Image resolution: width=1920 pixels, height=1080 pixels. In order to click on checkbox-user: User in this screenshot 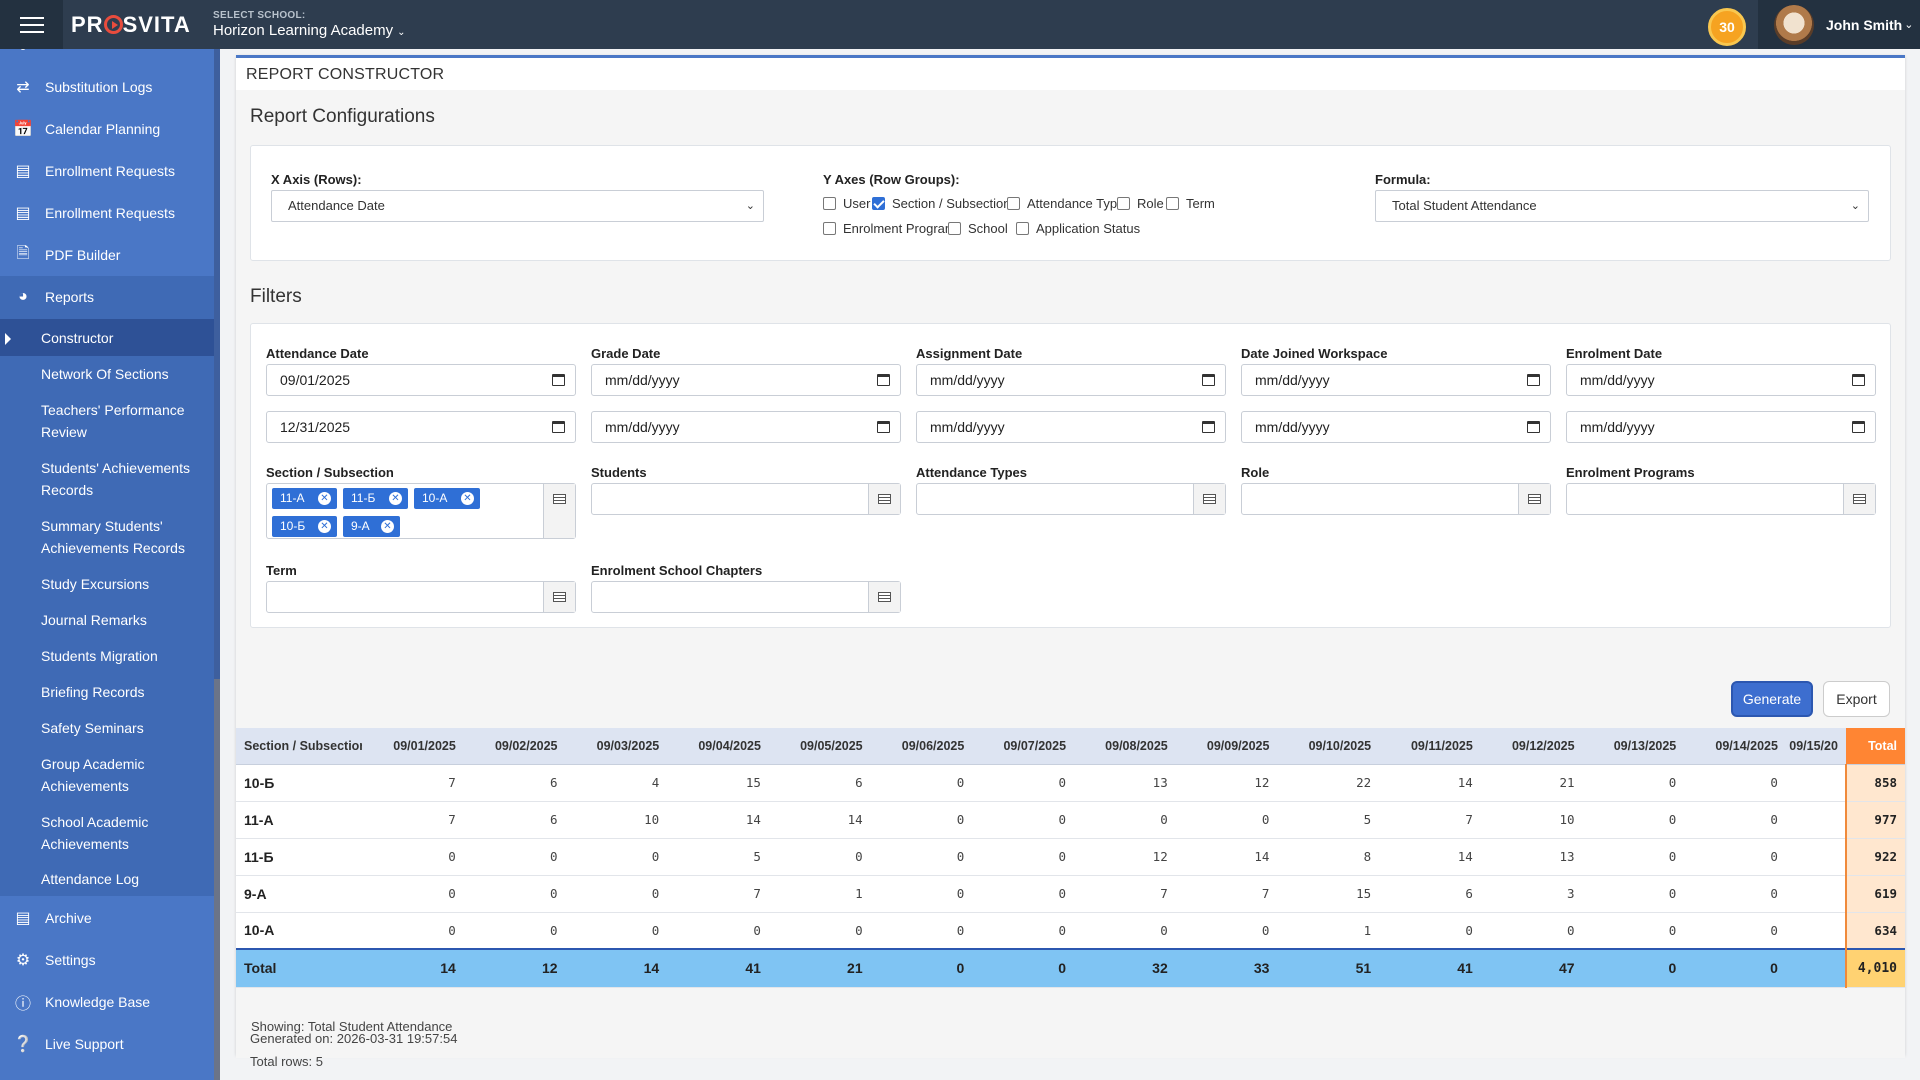, I will do `click(846, 203)`.